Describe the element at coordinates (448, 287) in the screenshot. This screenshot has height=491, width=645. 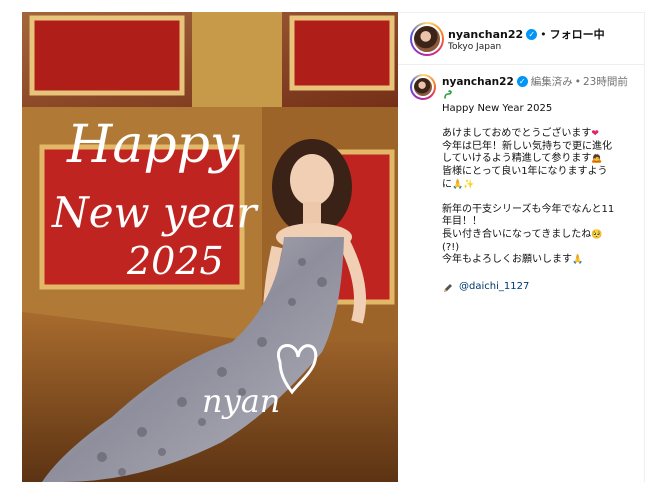
I see `pencil-icon` at that location.